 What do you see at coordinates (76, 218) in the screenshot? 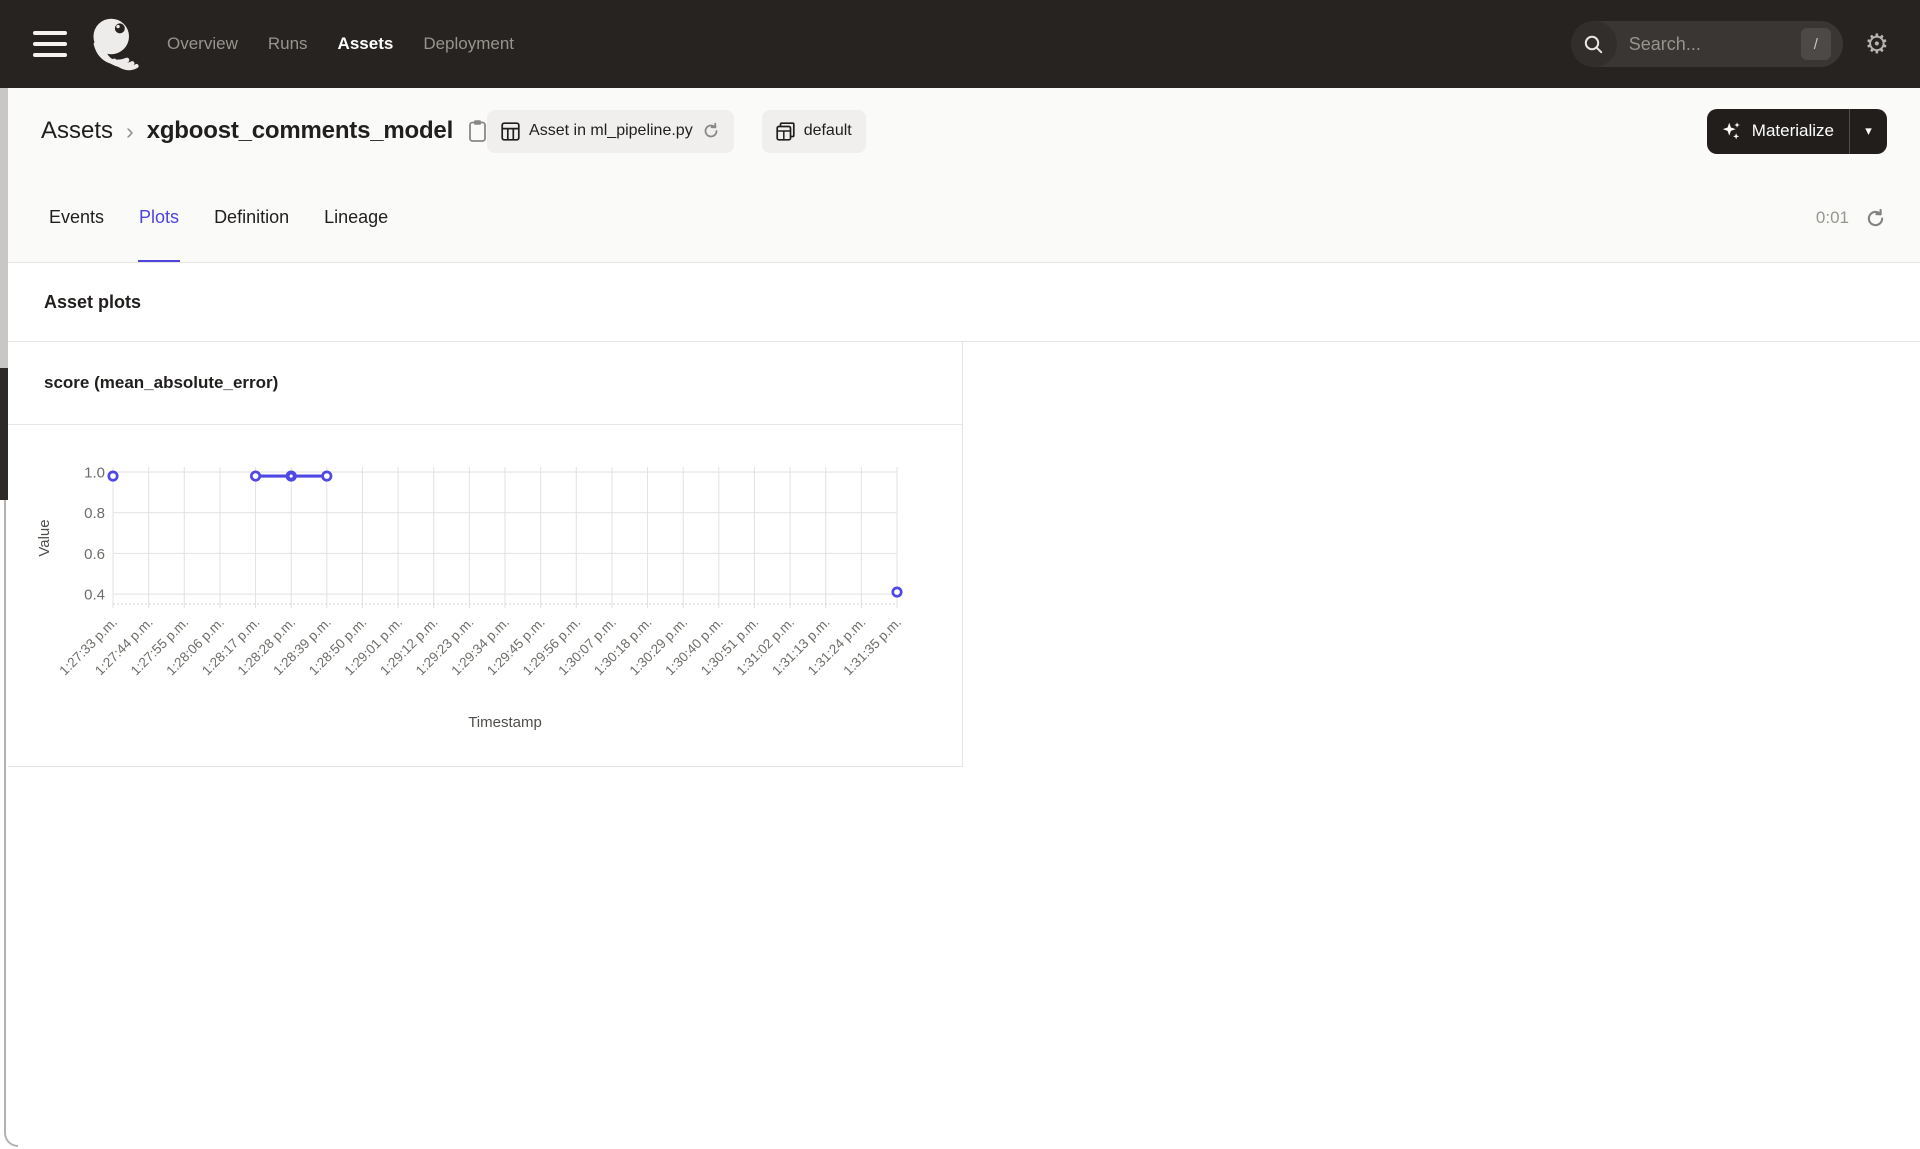
I see `tab-events: Events` at bounding box center [76, 218].